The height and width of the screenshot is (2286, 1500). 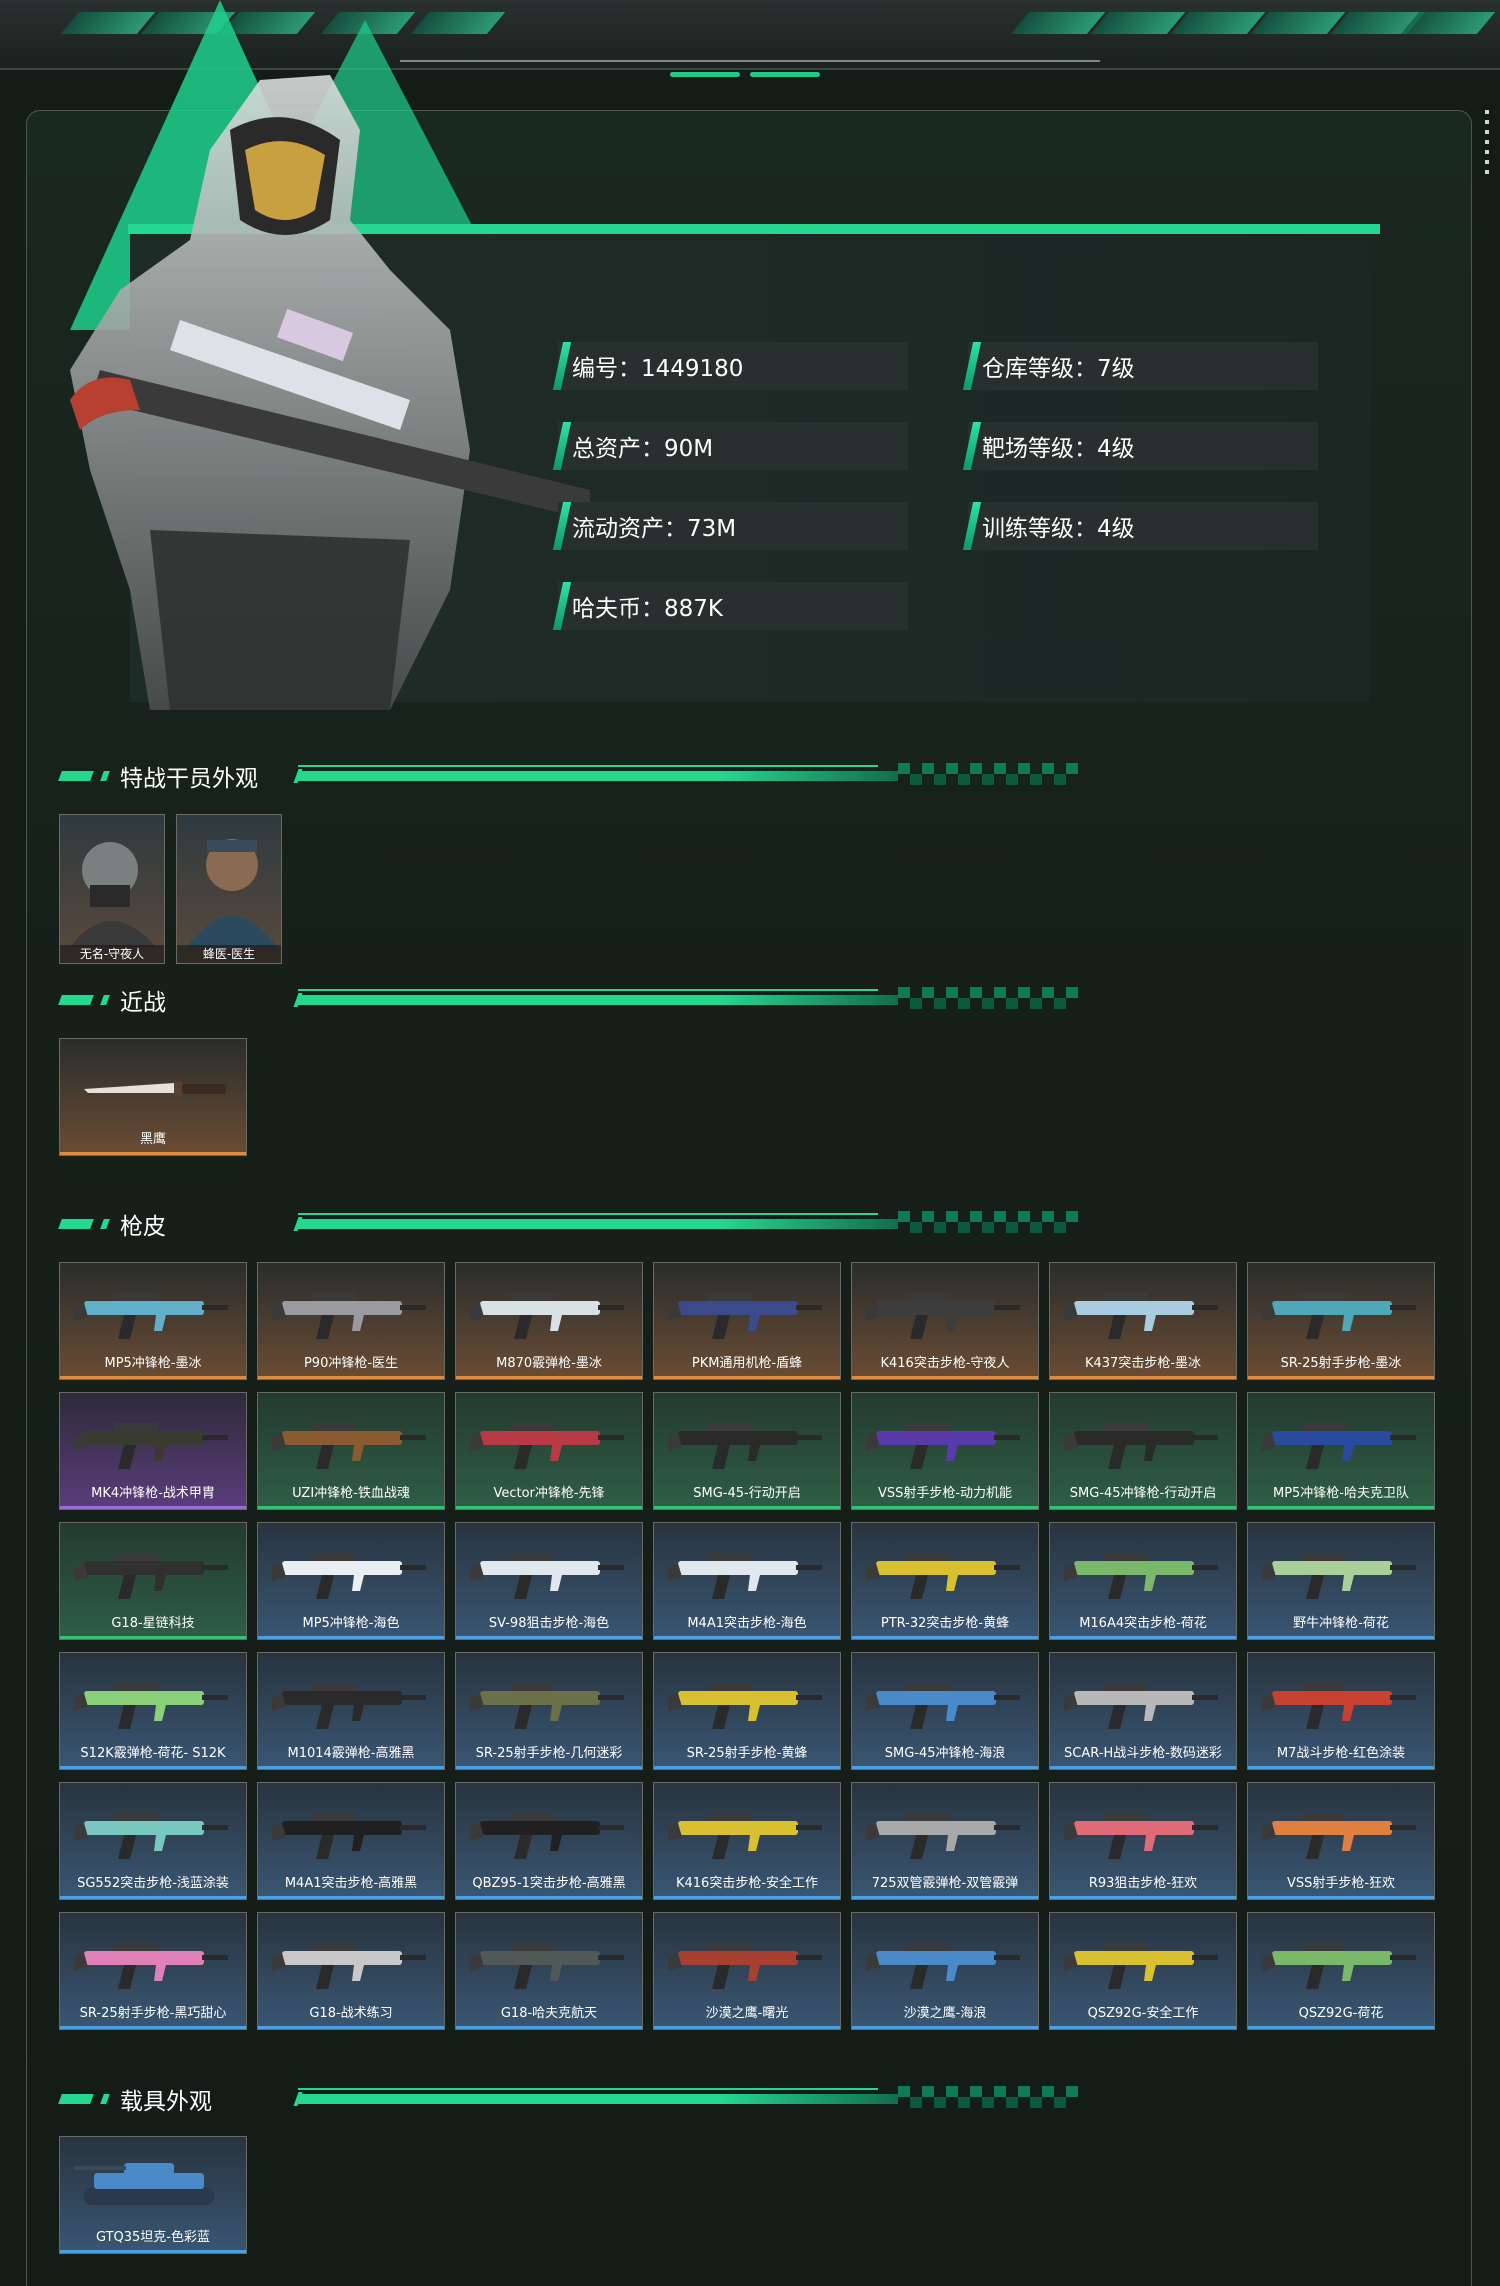 I want to click on vehicle-skin-card: GTQ35坦克-色彩蓝, so click(x=153, y=2195).